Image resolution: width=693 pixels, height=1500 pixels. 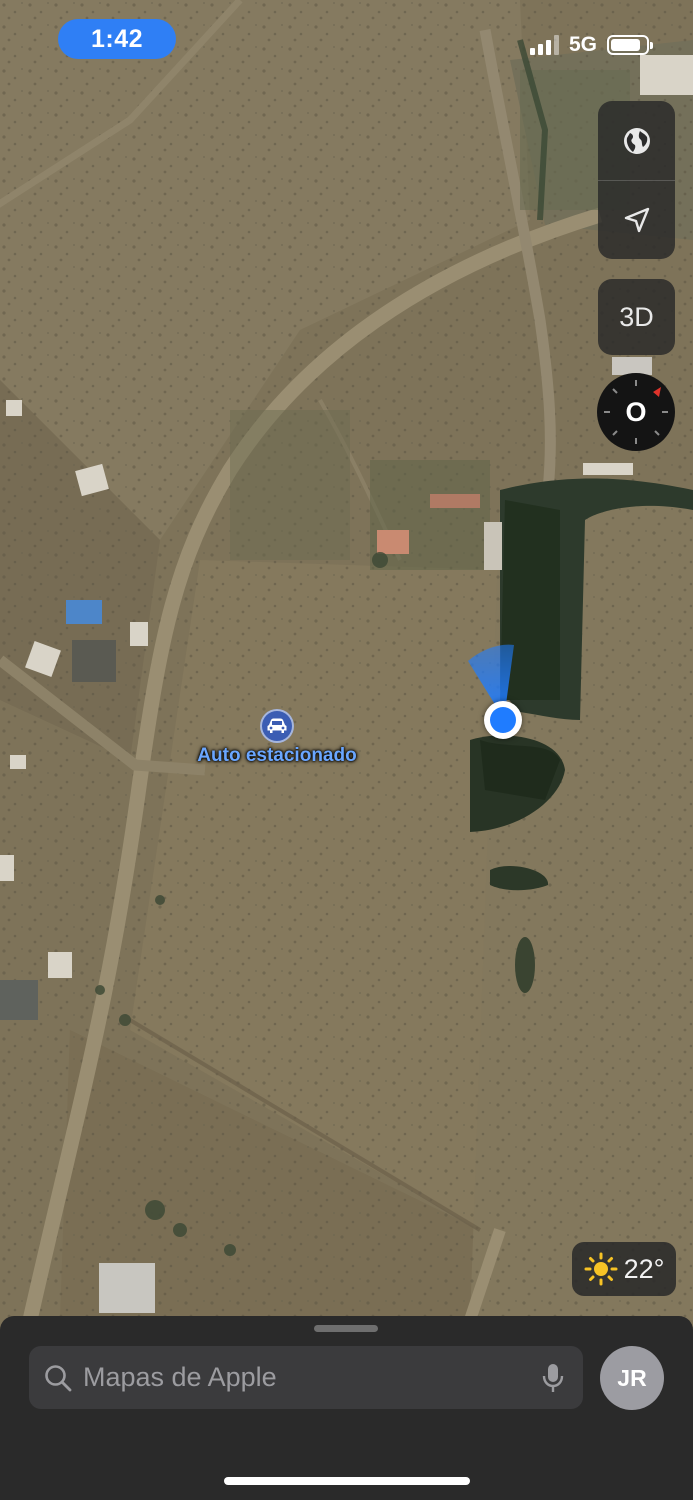 What do you see at coordinates (180, 1377) in the screenshot?
I see `search-placeholder: Mapas de Apple` at bounding box center [180, 1377].